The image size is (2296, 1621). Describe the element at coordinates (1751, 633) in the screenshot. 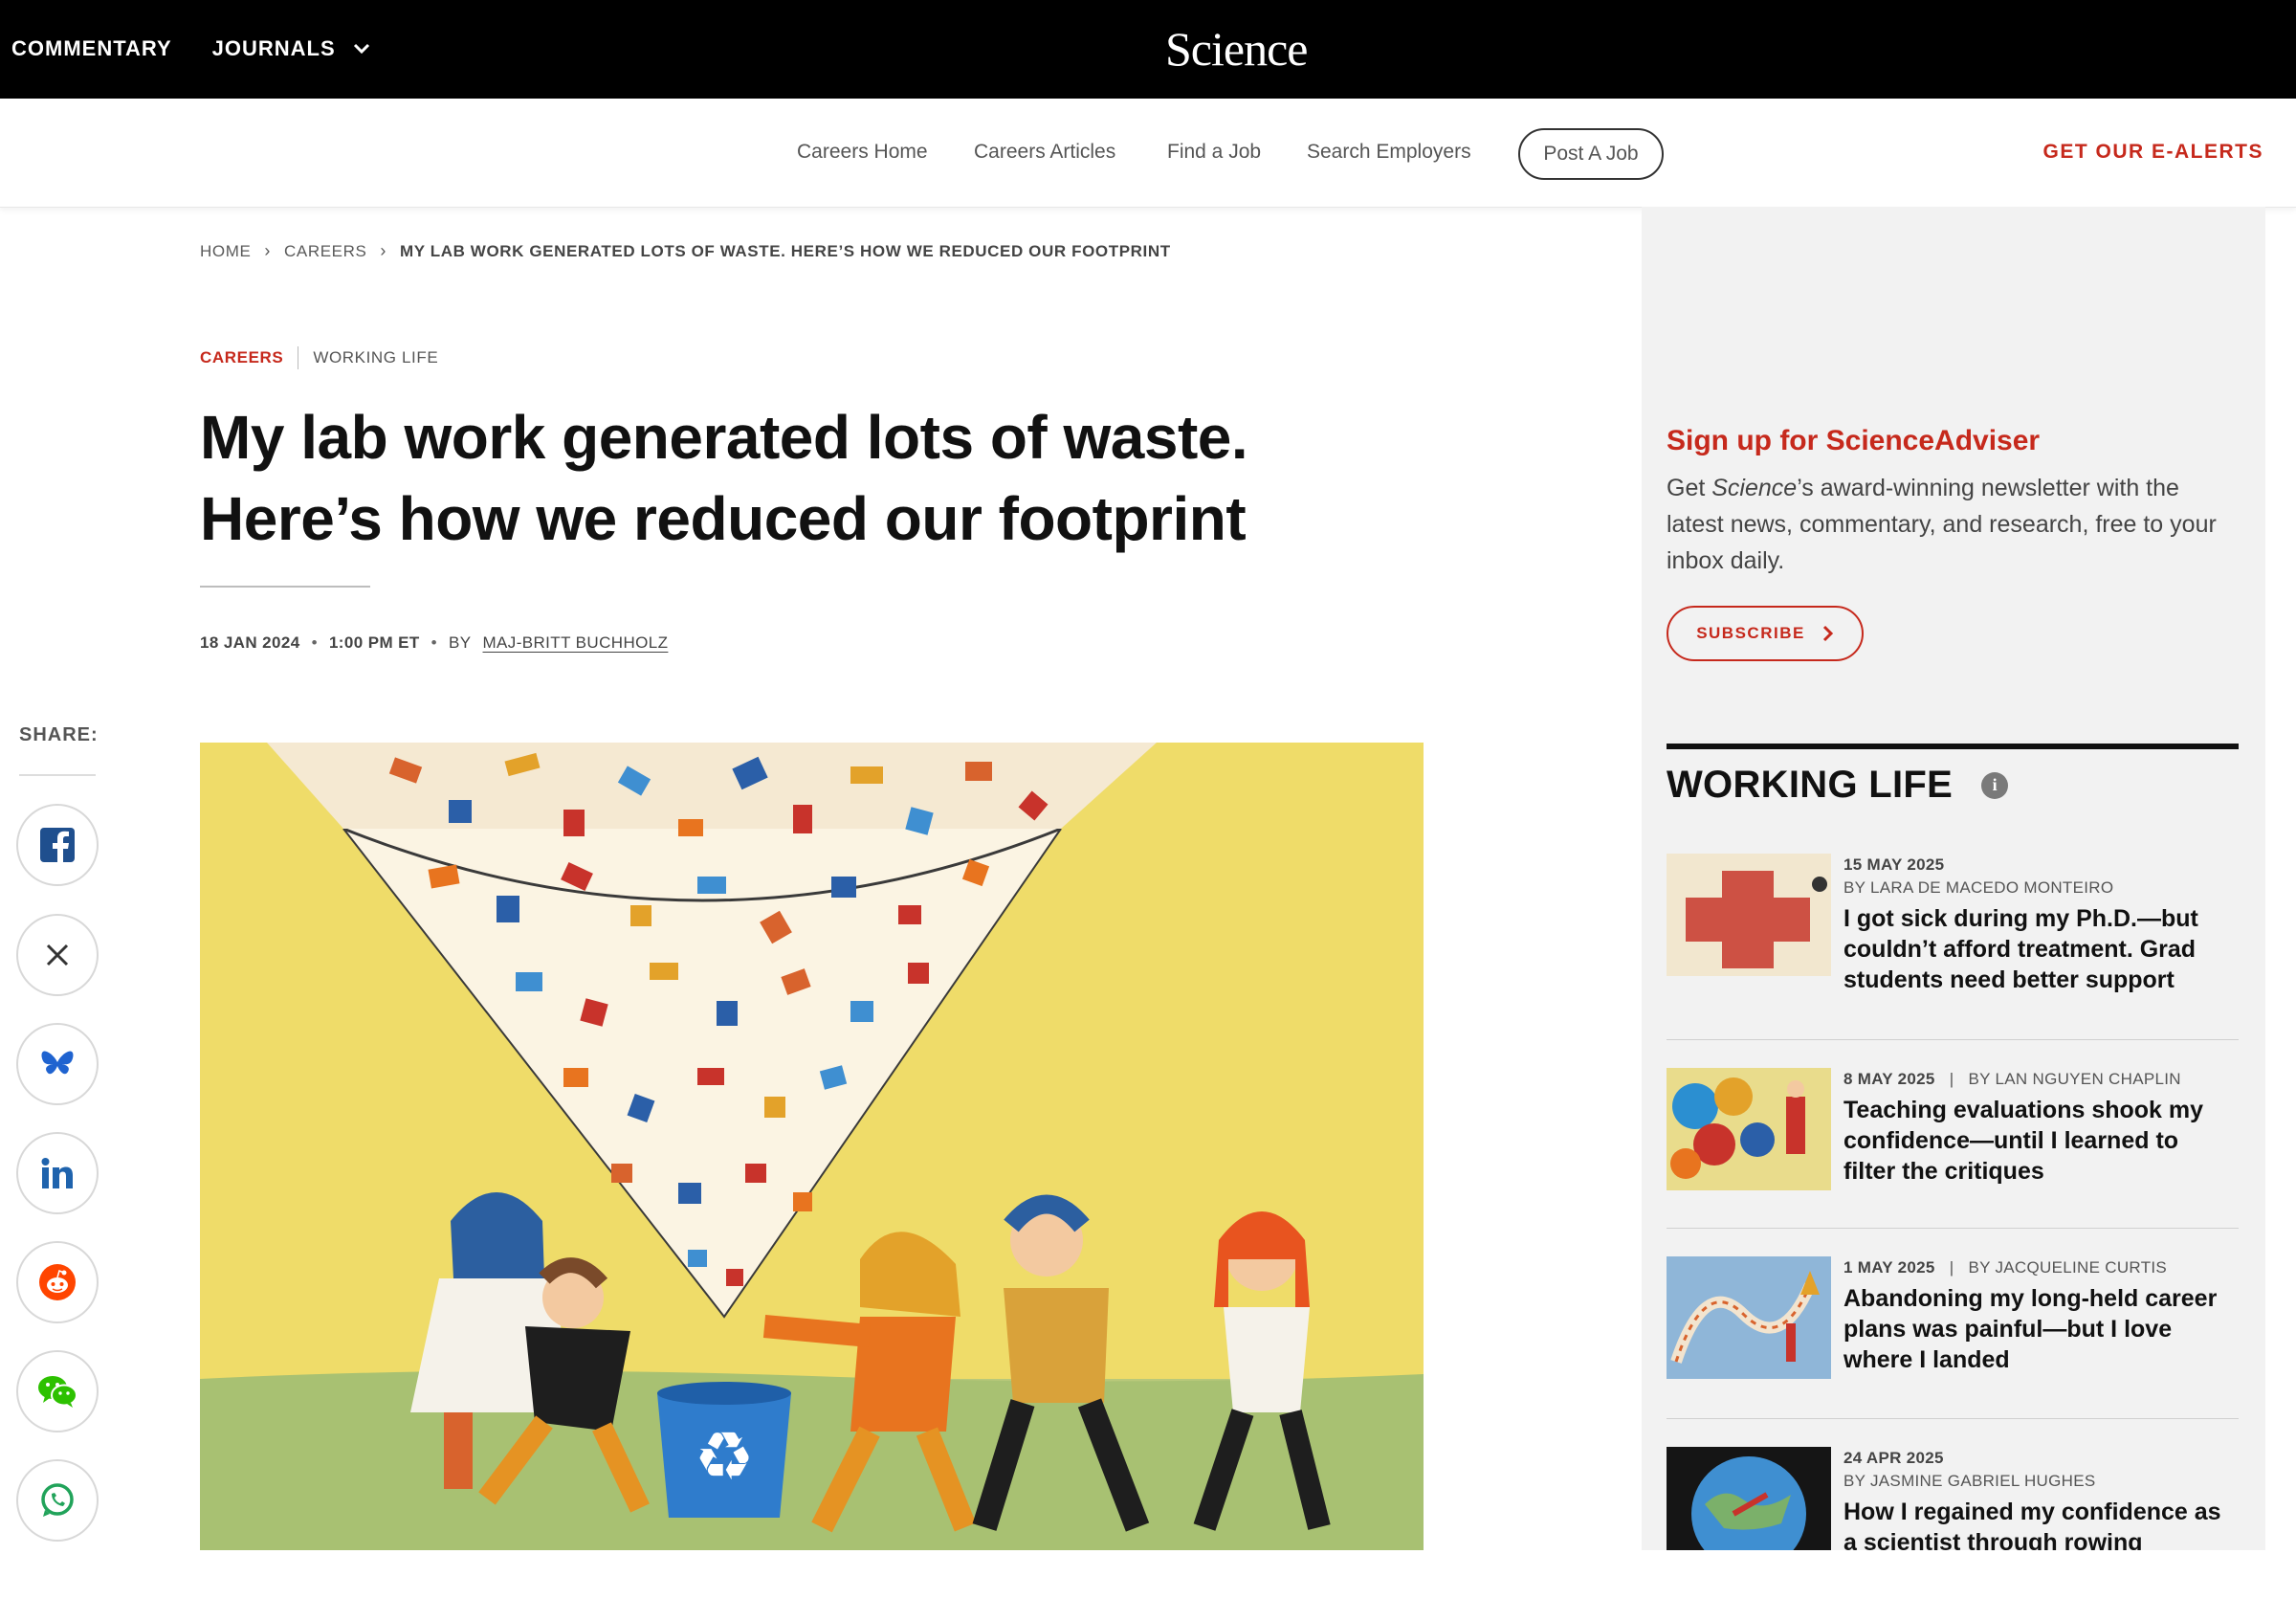

I see `subscribe-label: SUBSCRIBE` at that location.